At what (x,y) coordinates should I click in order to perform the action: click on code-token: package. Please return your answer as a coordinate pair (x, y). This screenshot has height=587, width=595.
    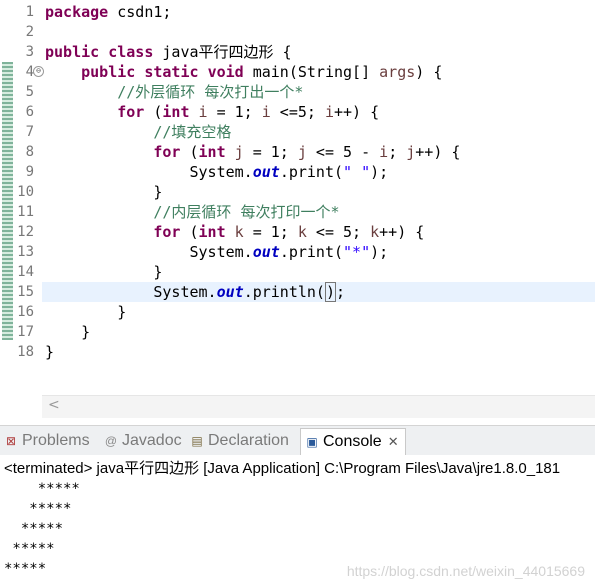
    Looking at the image, I should click on (77, 12).